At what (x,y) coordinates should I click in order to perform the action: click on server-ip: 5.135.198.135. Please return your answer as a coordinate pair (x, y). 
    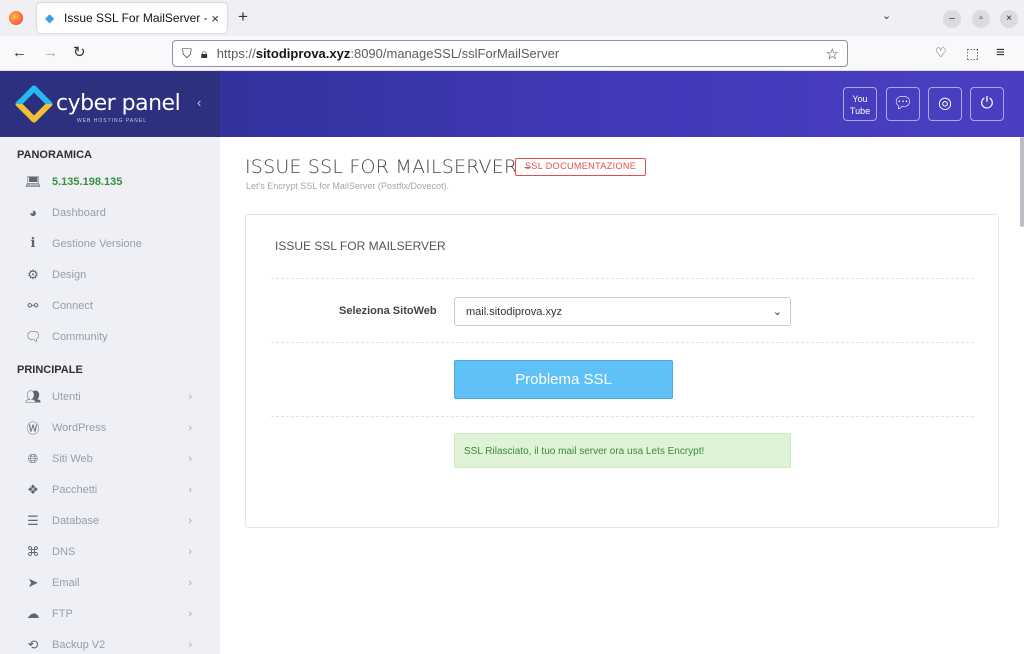
    Looking at the image, I should click on (87, 181).